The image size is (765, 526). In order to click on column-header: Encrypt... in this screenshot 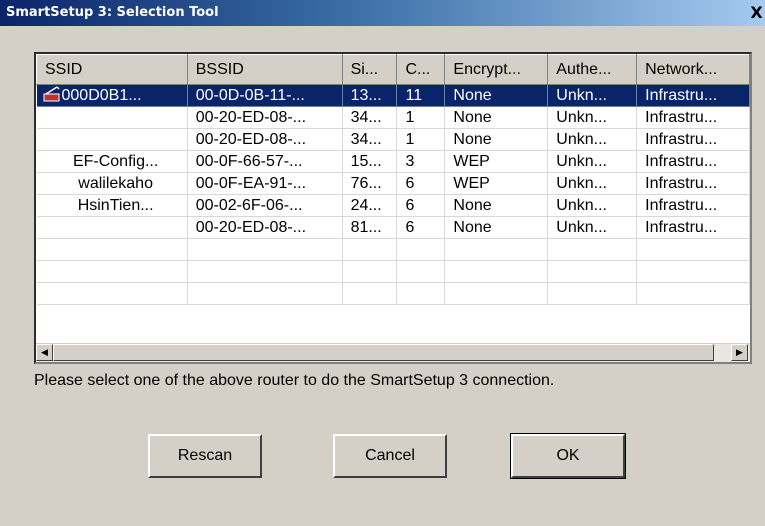, I will do `click(496, 69)`.